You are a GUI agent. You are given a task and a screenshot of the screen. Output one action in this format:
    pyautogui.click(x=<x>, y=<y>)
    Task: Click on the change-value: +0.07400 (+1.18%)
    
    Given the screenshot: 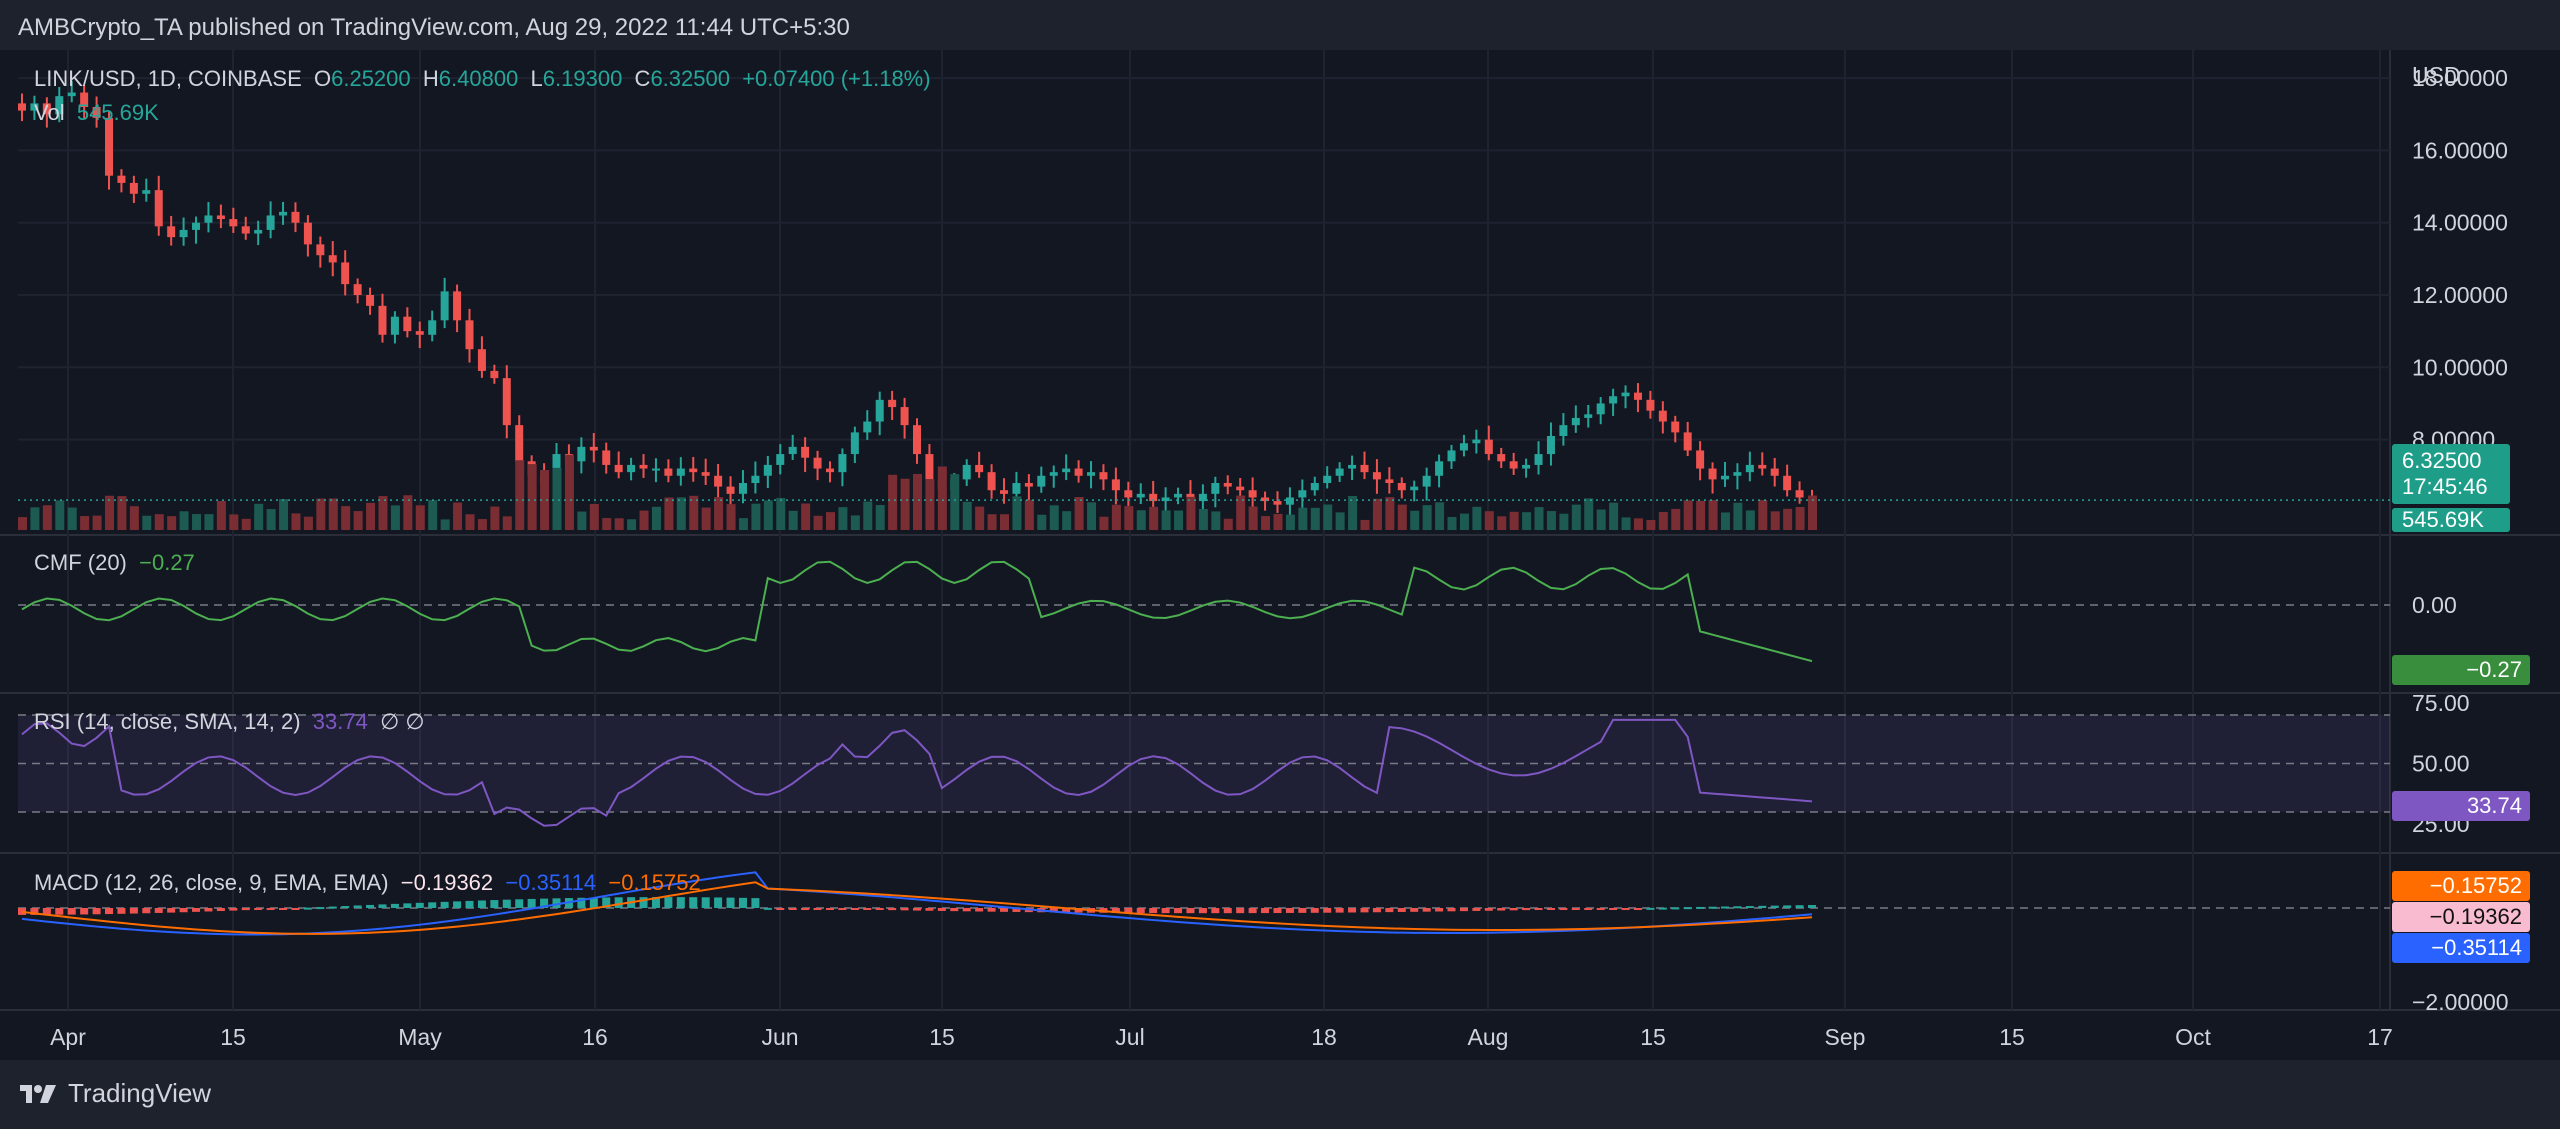 What is the action you would take?
    pyautogui.click(x=836, y=78)
    